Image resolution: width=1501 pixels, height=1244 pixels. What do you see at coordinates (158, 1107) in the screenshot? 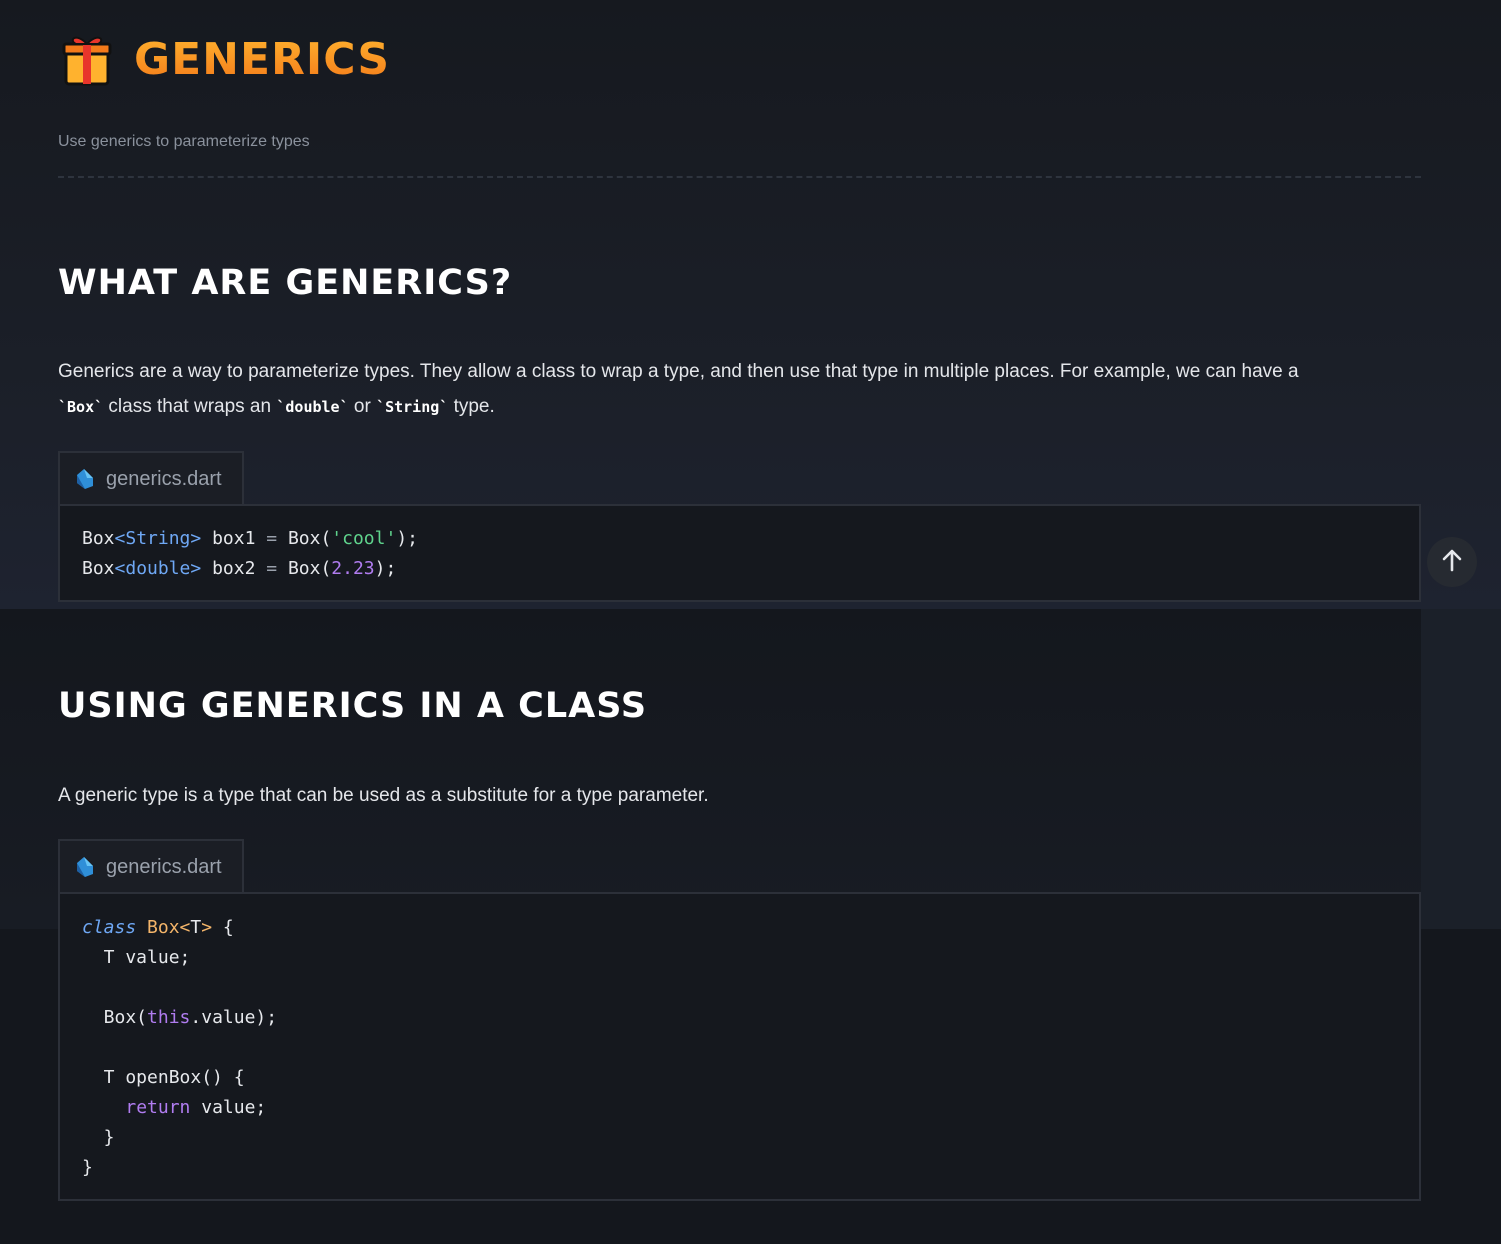
I see `code-token: return` at bounding box center [158, 1107].